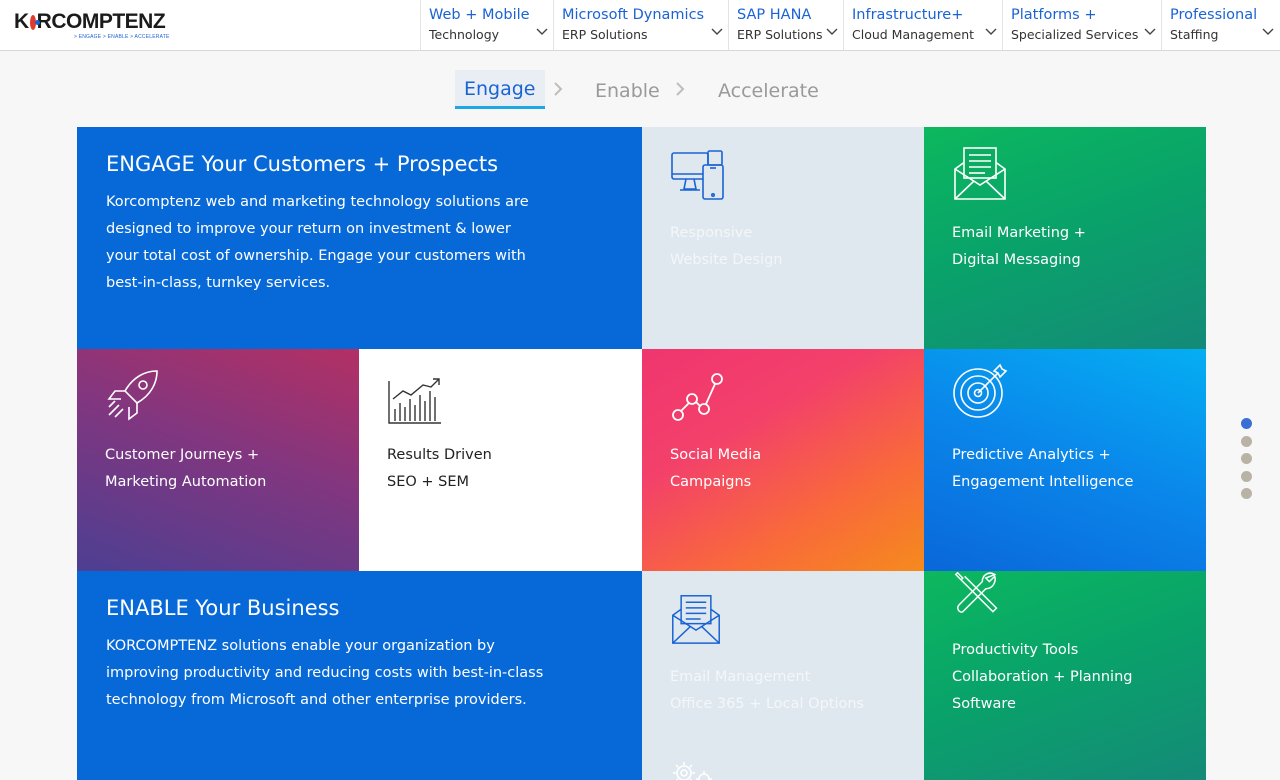 The image size is (1280, 780). Describe the element at coordinates (783, 238) in the screenshot. I see `tile-responsive-design: Responsive Website Design` at that location.